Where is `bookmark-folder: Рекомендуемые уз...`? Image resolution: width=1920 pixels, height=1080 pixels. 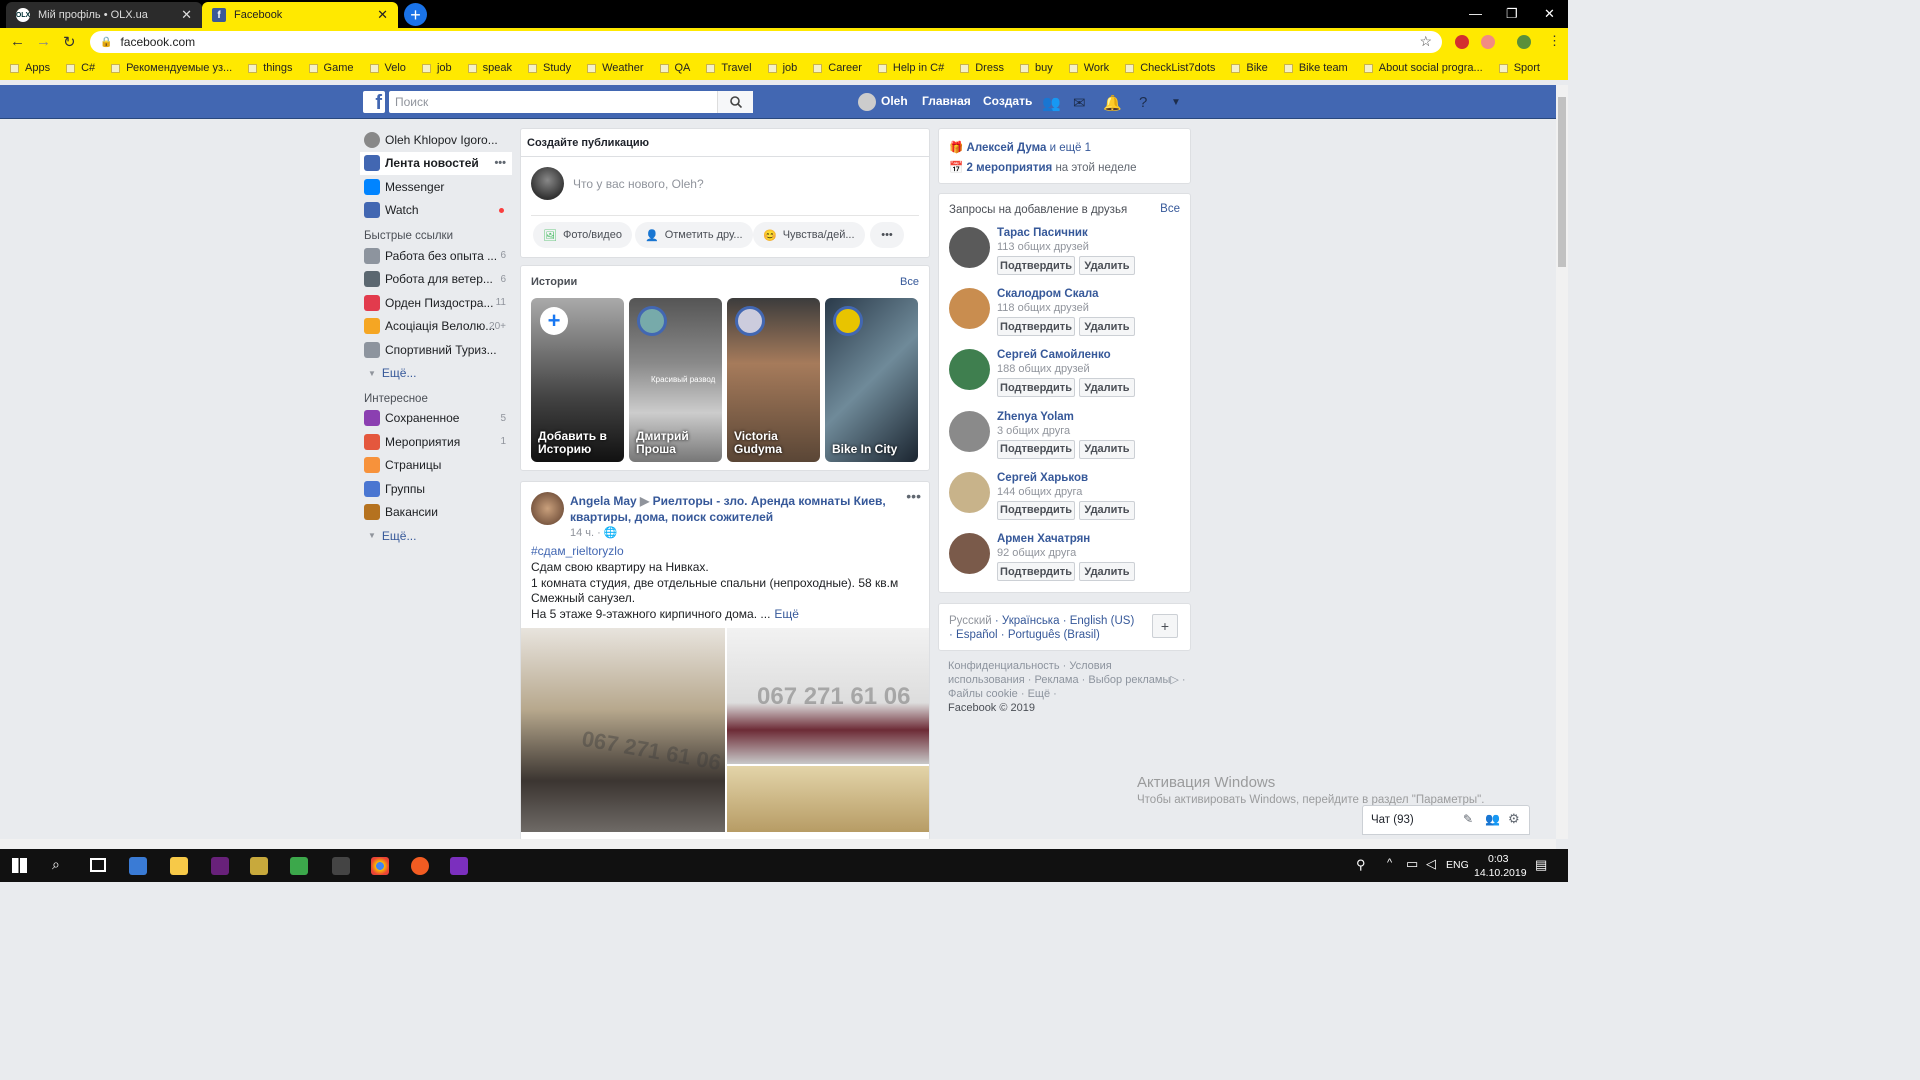 bookmark-folder: Рекомендуемые уз... is located at coordinates (171, 68).